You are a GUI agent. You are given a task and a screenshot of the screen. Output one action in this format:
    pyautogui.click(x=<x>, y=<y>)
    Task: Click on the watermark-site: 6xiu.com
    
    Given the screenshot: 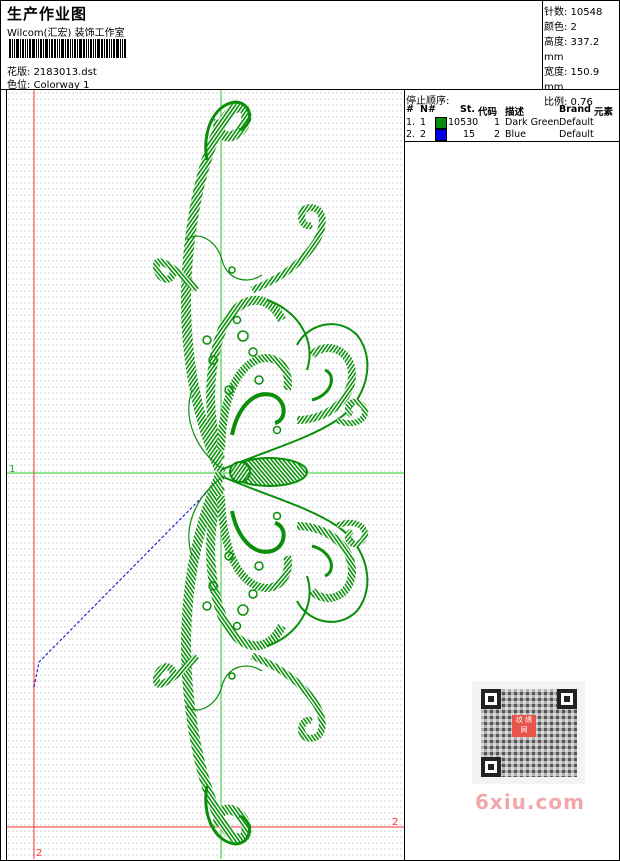 What is the action you would take?
    pyautogui.click(x=530, y=802)
    